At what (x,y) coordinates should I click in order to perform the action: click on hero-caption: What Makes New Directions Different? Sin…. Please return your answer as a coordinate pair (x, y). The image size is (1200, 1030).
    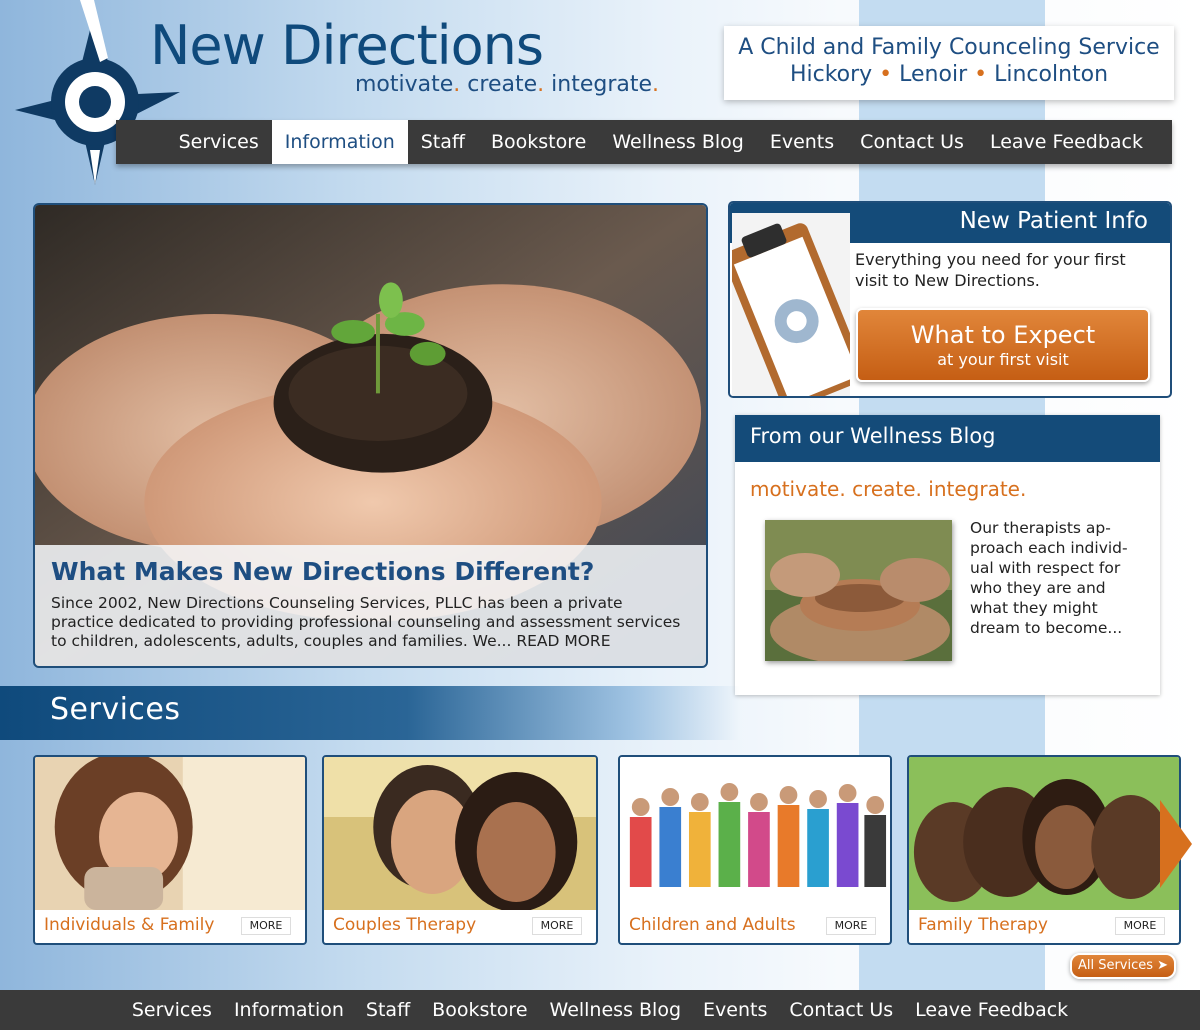
    Looking at the image, I should click on (370, 605).